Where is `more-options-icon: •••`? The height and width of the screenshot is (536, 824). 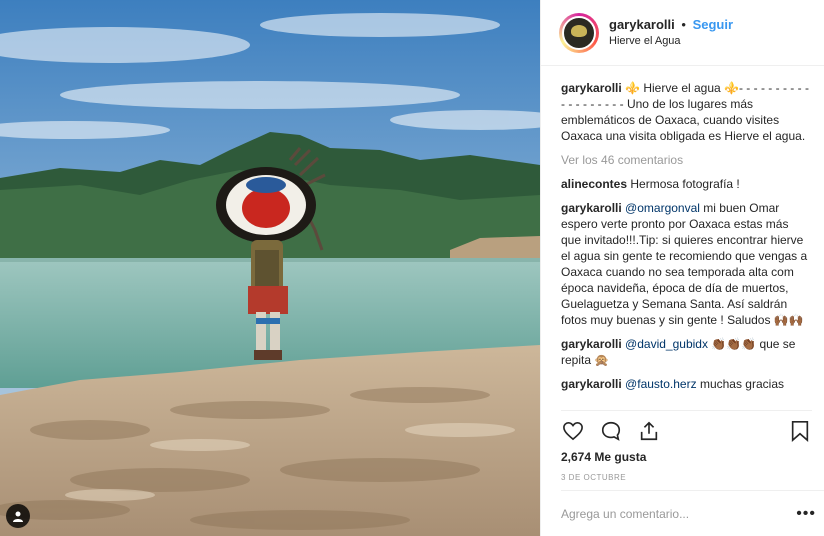
more-options-icon: ••• is located at coordinates (806, 514).